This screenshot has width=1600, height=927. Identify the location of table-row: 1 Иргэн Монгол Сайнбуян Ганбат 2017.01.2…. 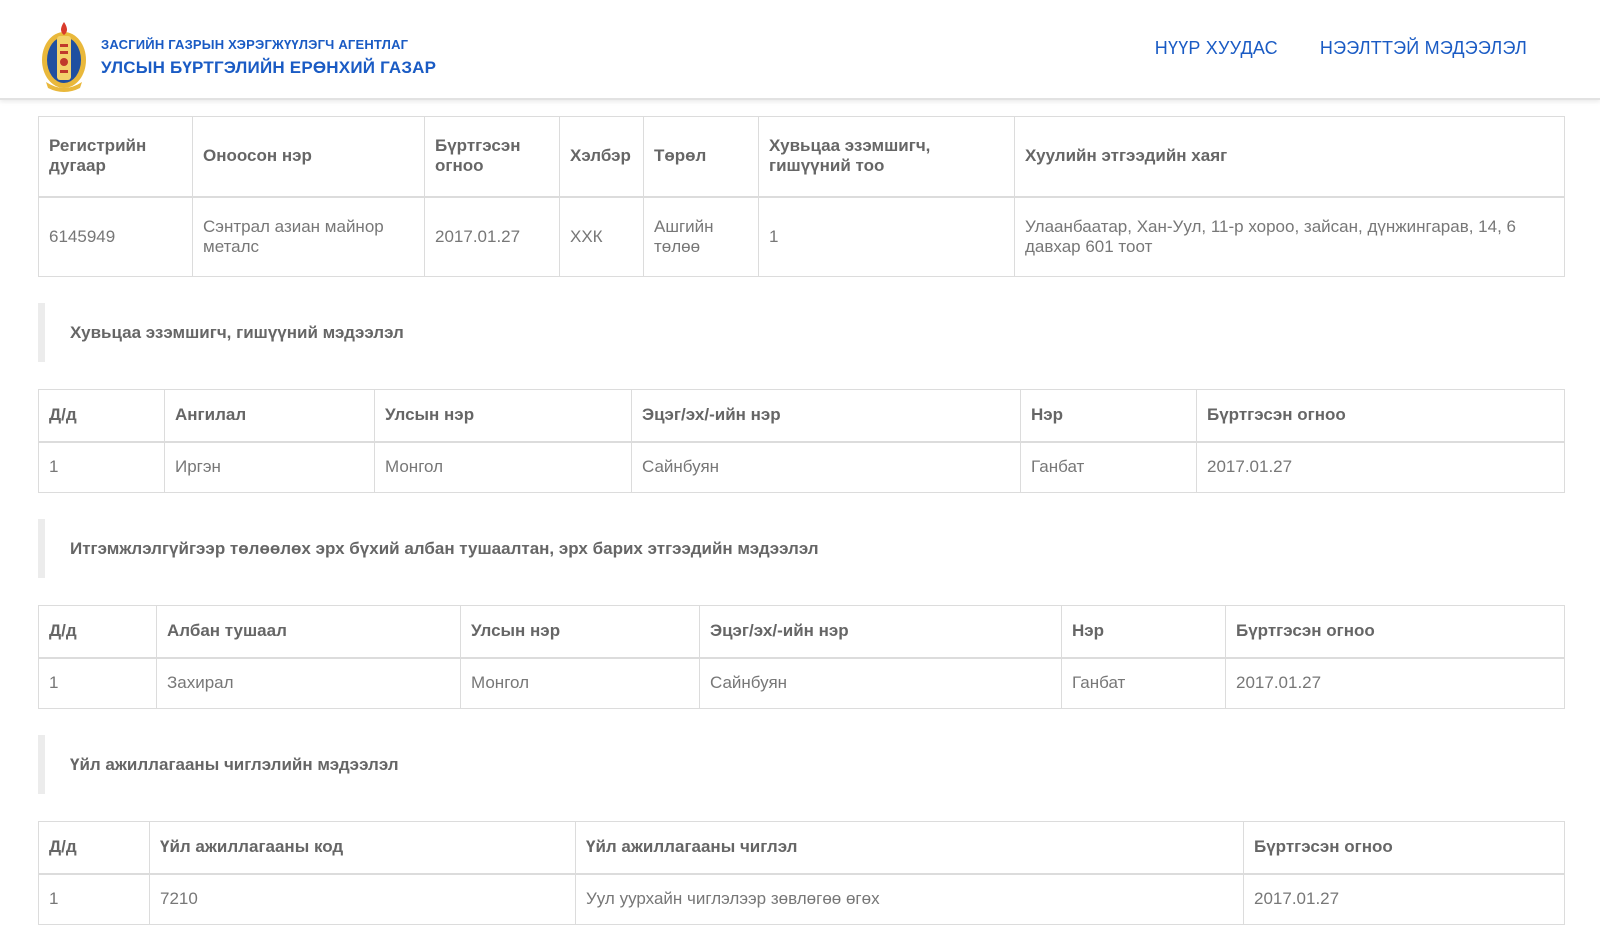
(801, 467).